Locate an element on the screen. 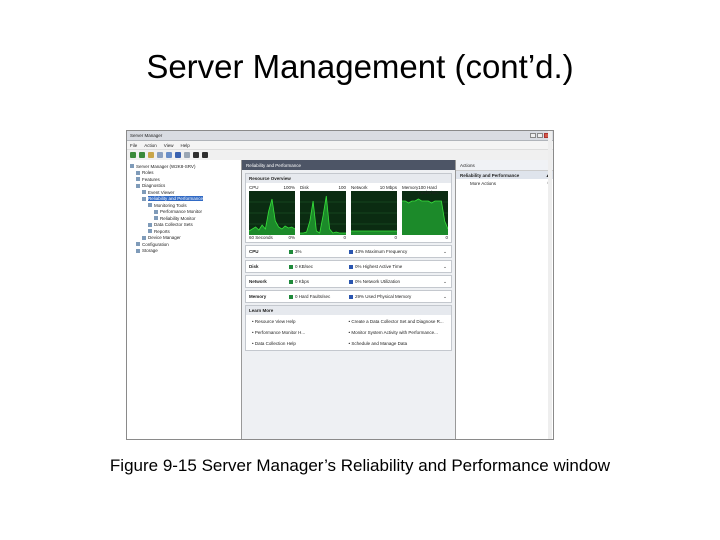 Image resolution: width=720 pixels, height=540 pixels. tree-item-label: Monitoring Tools is located at coordinates (170, 205).